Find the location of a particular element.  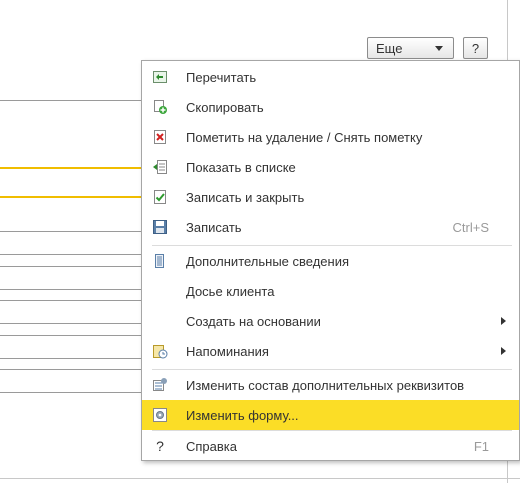

menu-item-label: Создать на основании is located at coordinates (253, 321).